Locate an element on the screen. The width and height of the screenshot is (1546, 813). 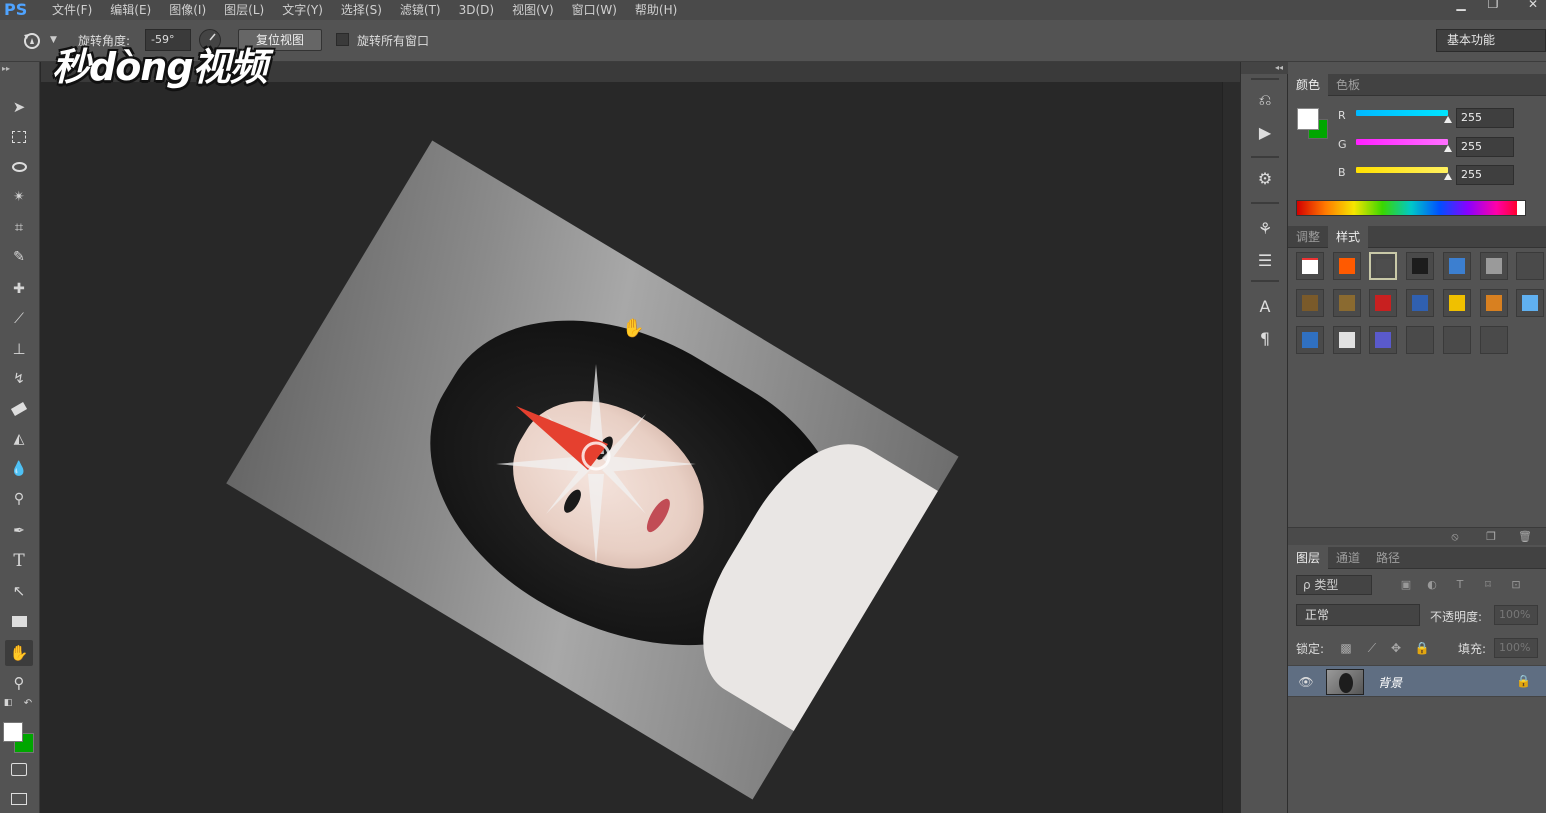
menu-help: 帮助(H) is located at coordinates (656, 10).